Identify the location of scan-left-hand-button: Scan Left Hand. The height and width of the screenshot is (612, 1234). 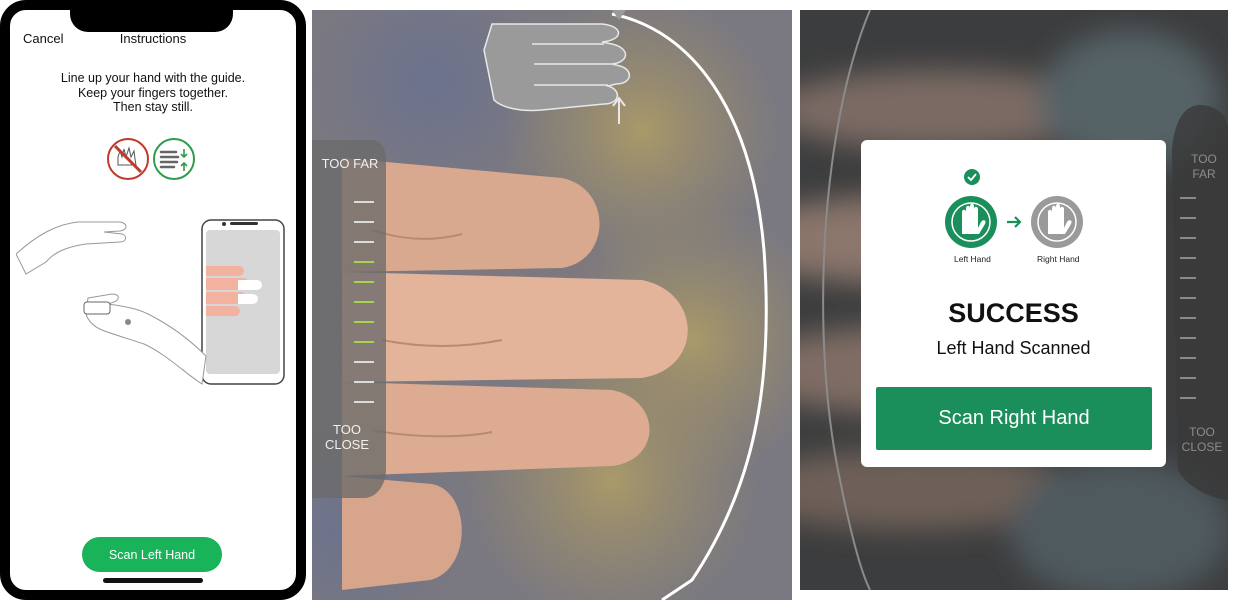
(152, 554).